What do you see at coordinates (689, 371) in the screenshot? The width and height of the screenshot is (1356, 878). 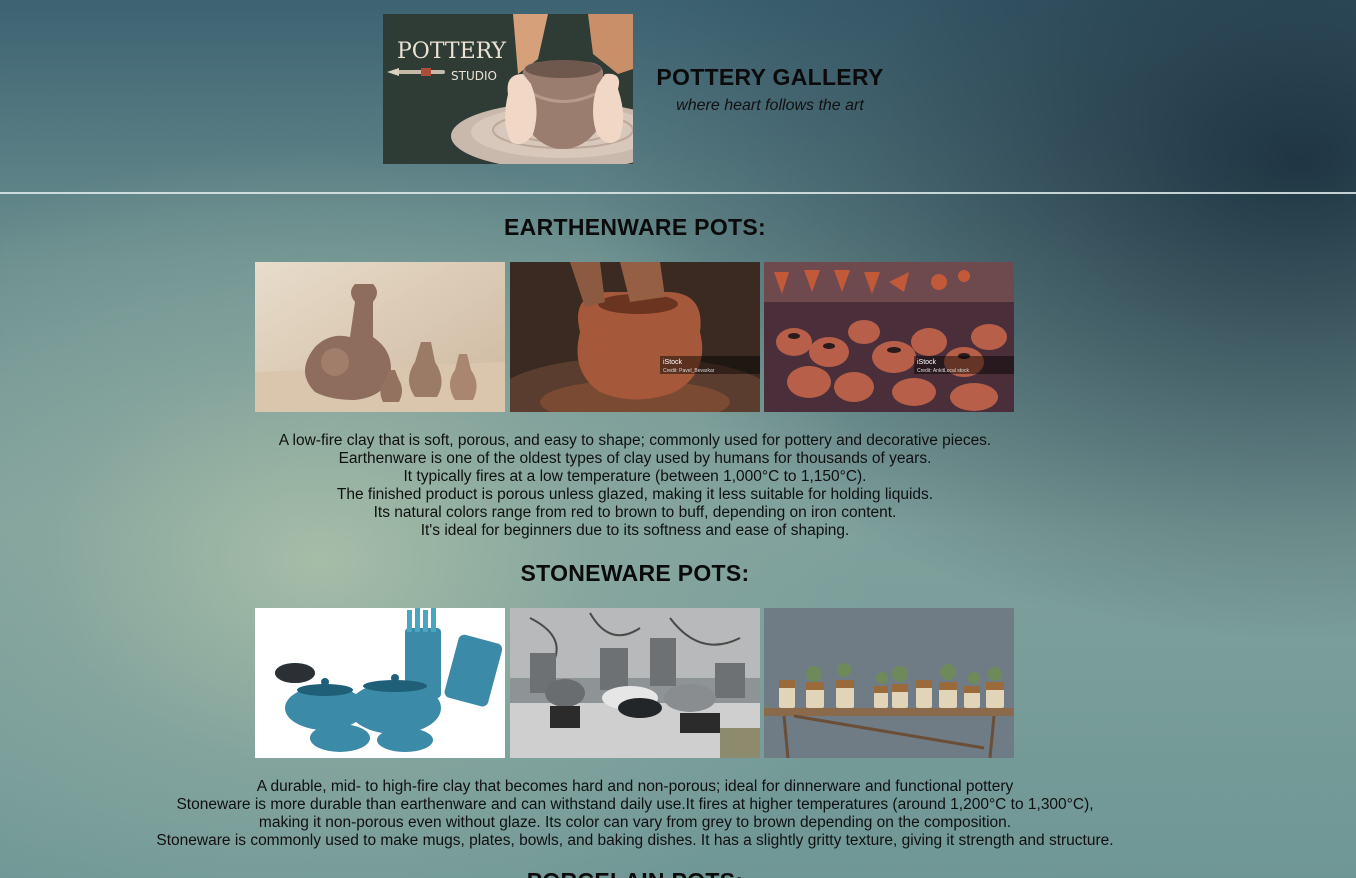 I see `istock-credit: Credit: Pavel_Bevarkar` at bounding box center [689, 371].